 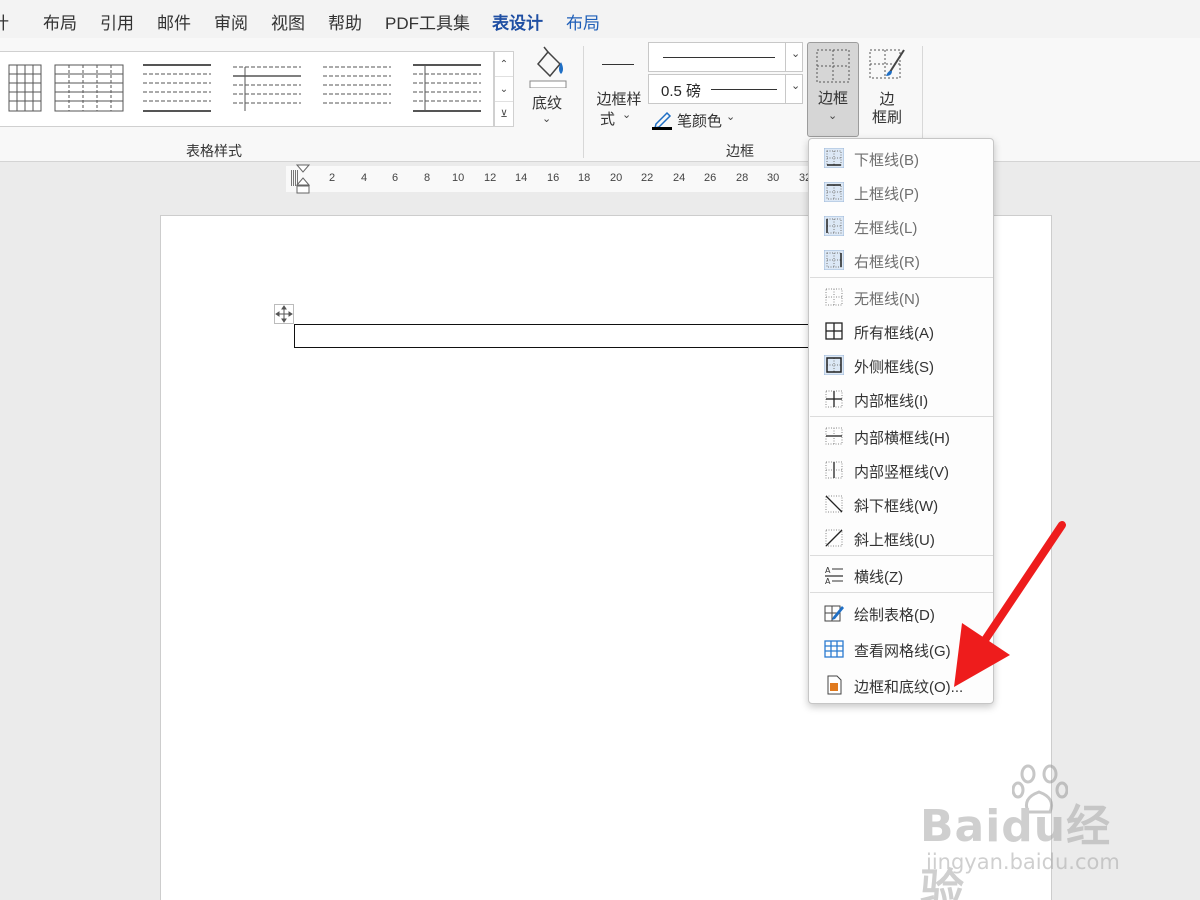 I want to click on borders-button-label: 边框, so click(x=832, y=98).